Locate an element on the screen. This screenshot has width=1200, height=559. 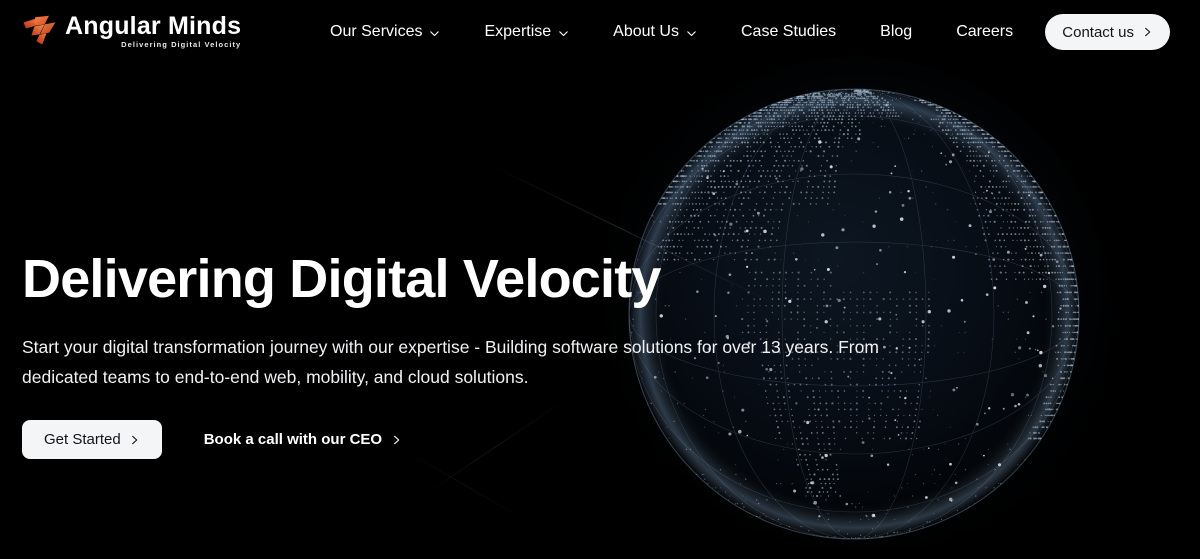
nav-item-blog: Blog is located at coordinates (896, 32).